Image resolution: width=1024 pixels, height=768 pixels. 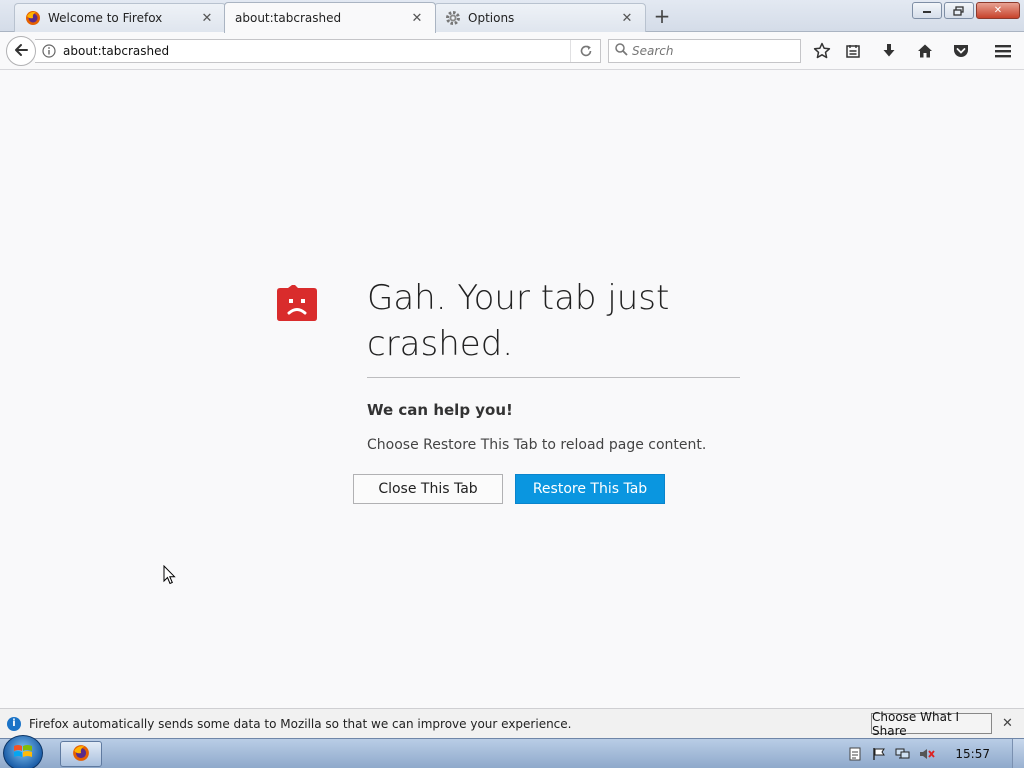 I want to click on maximize-icon, so click(x=959, y=10).